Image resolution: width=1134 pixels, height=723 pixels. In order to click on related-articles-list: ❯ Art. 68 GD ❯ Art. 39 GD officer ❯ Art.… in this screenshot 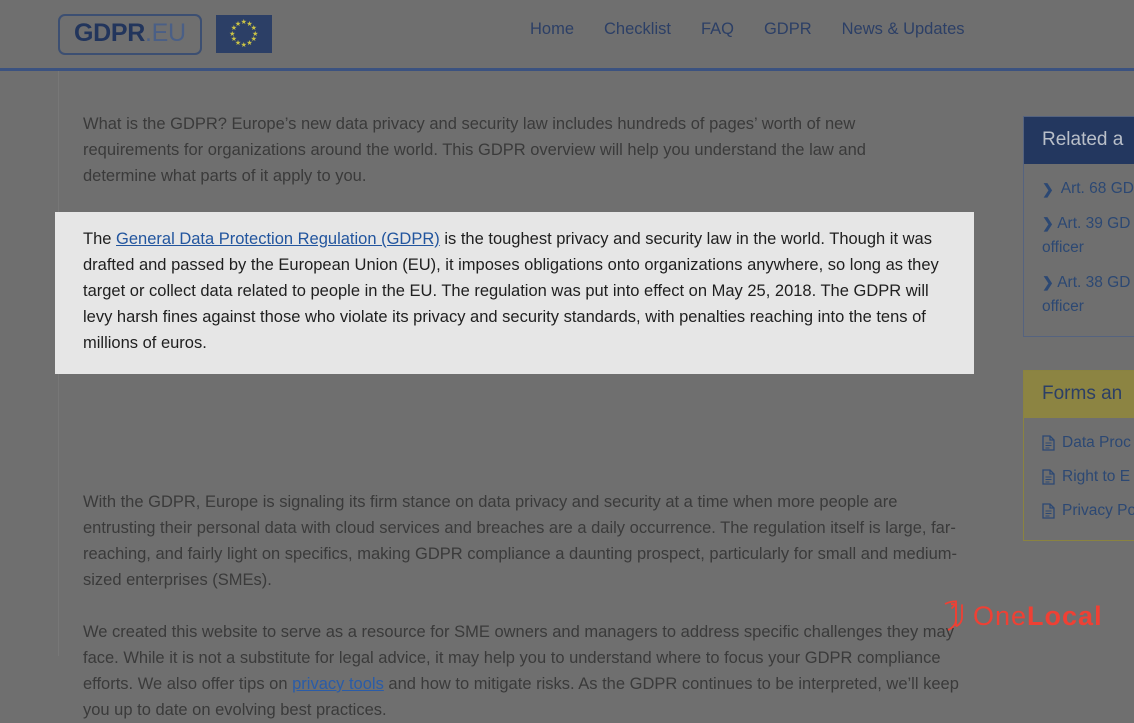, I will do `click(1079, 250)`.